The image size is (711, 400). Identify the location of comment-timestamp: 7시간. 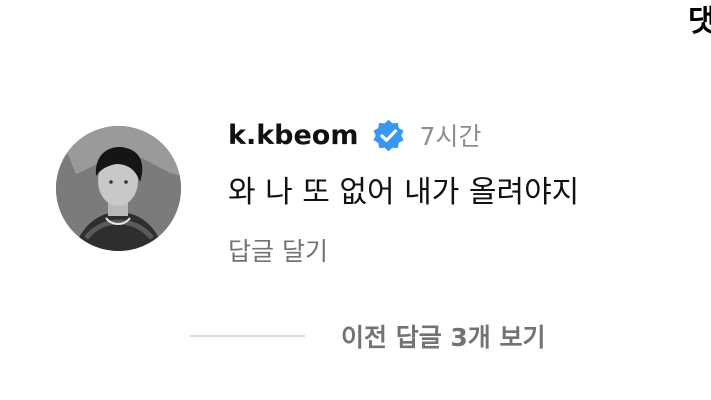
(450, 136).